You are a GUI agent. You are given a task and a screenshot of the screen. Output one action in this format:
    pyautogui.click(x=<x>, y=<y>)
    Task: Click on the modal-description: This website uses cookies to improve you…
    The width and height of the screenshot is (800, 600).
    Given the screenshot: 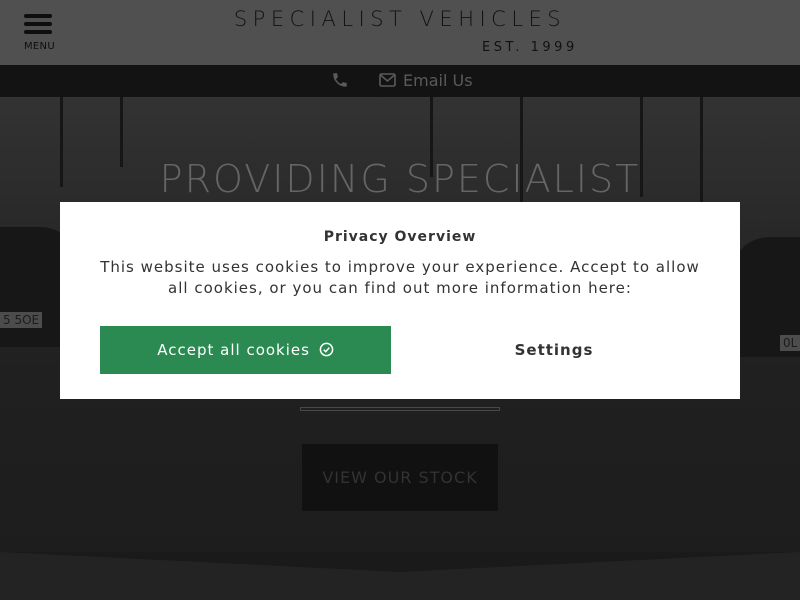 What is the action you would take?
    pyautogui.click(x=400, y=277)
    